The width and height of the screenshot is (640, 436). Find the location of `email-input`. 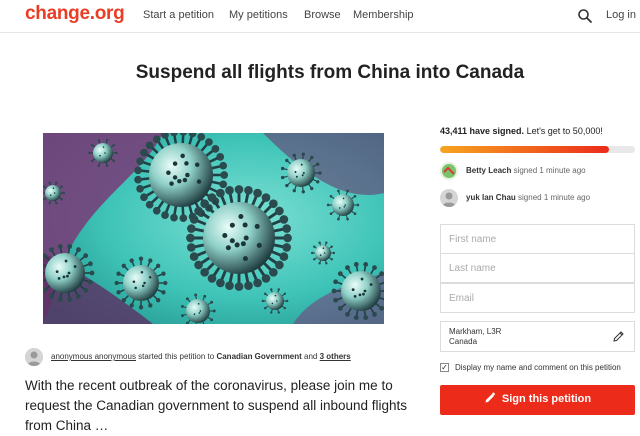

email-input is located at coordinates (537, 298).